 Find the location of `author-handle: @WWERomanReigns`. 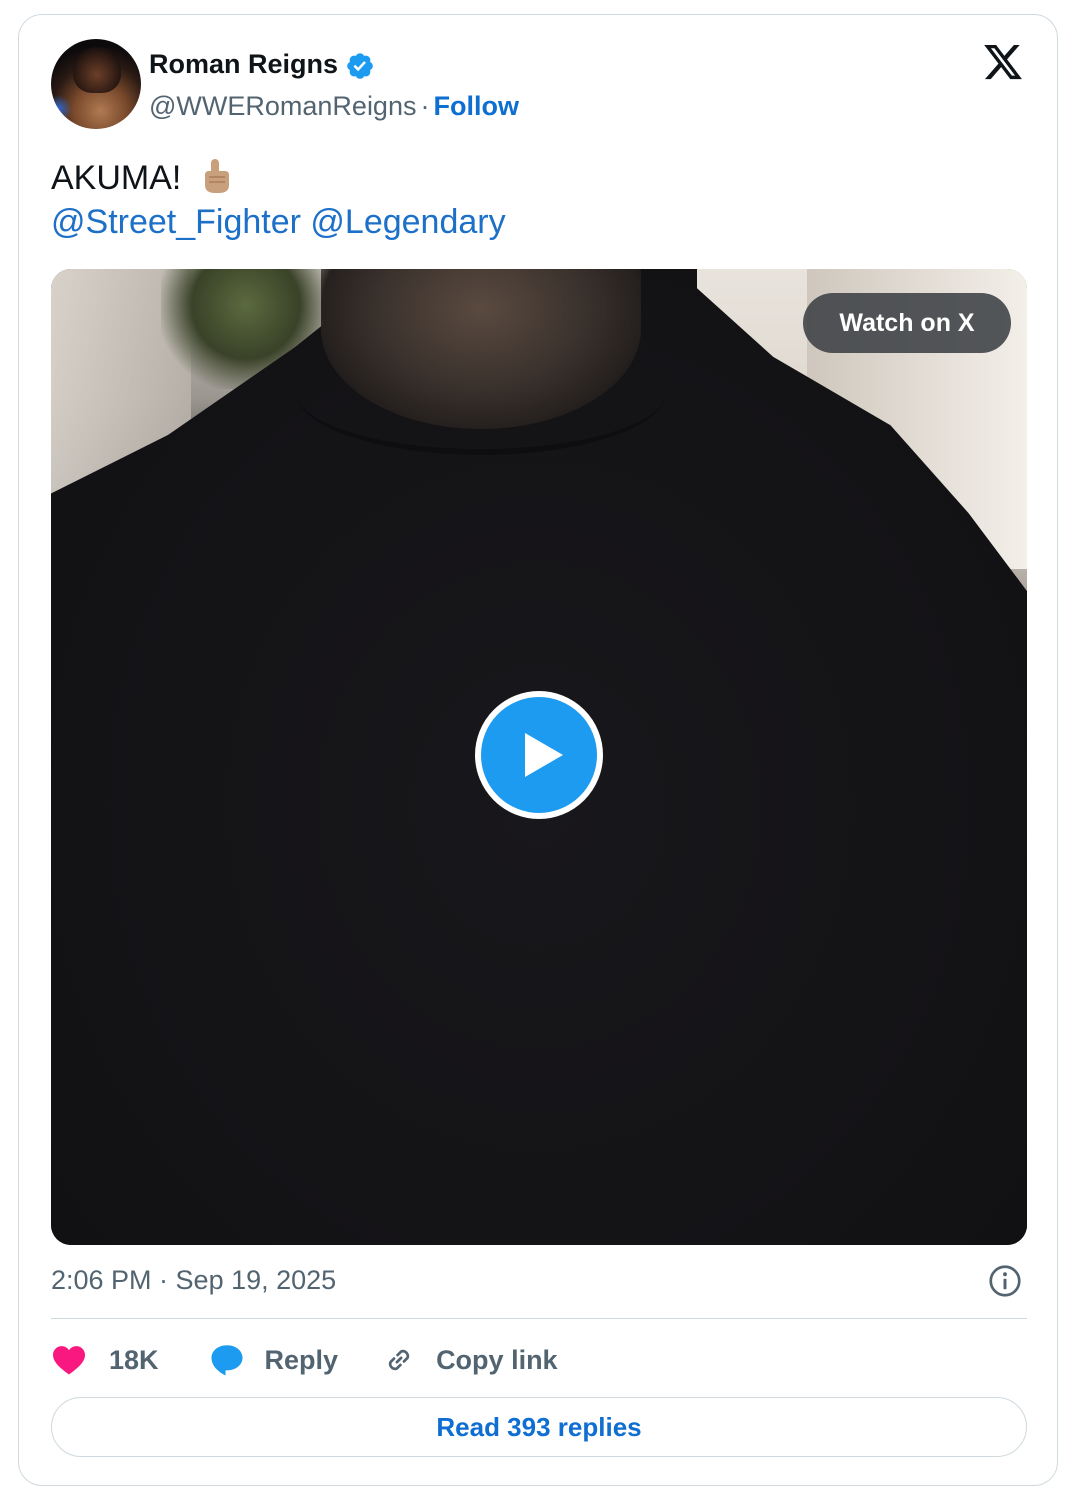

author-handle: @WWERomanReigns is located at coordinates (282, 106).